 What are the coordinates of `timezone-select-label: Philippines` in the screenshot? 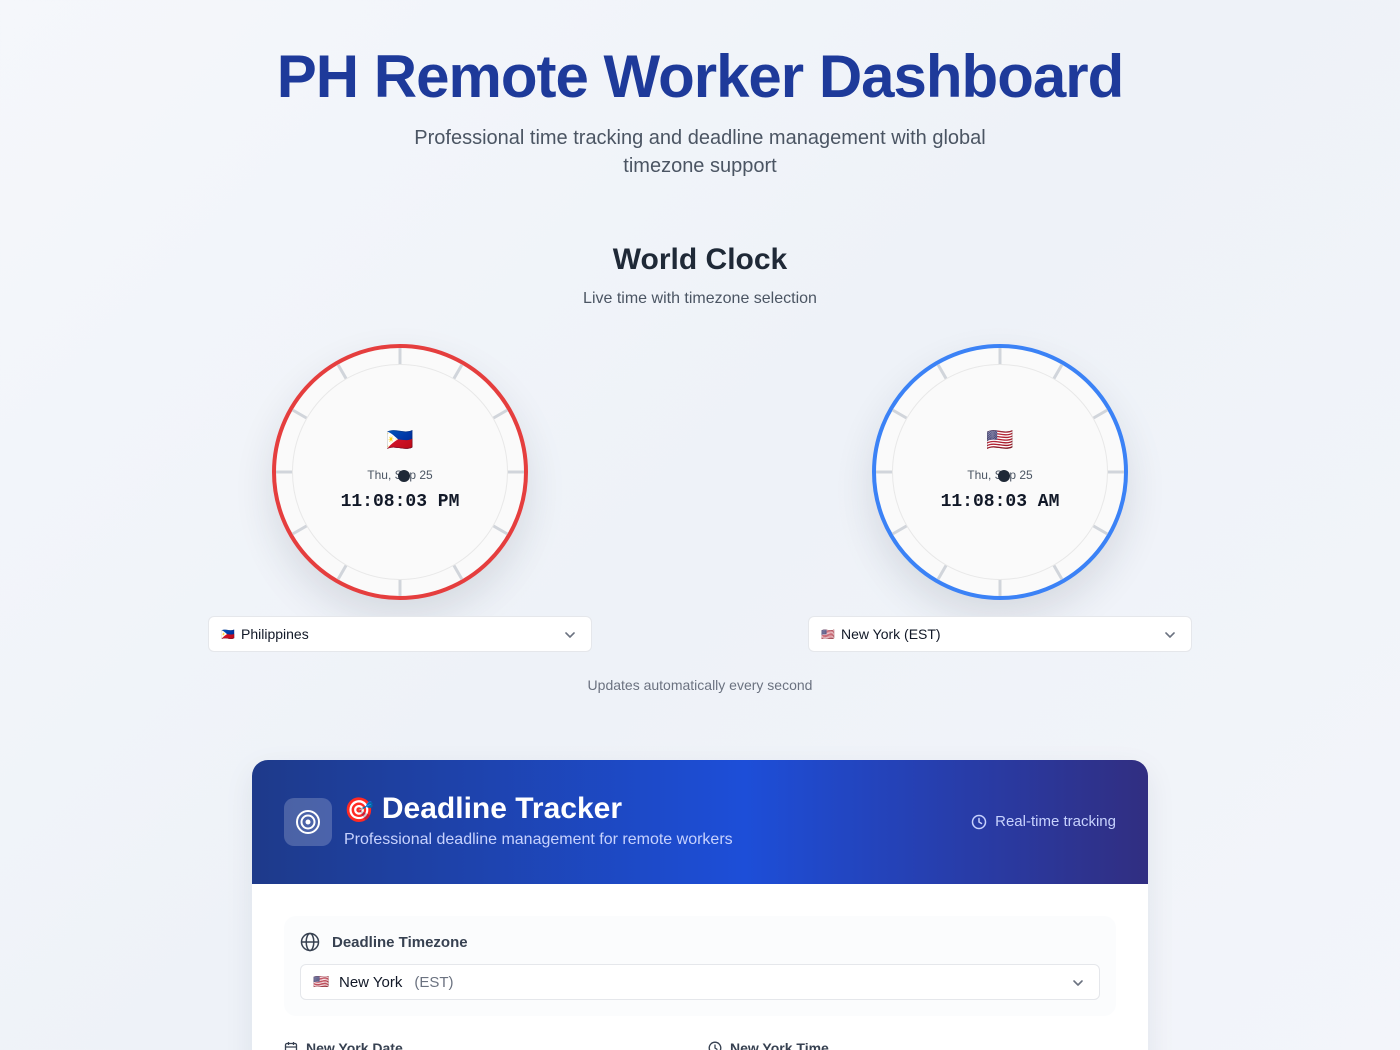 It's located at (275, 634).